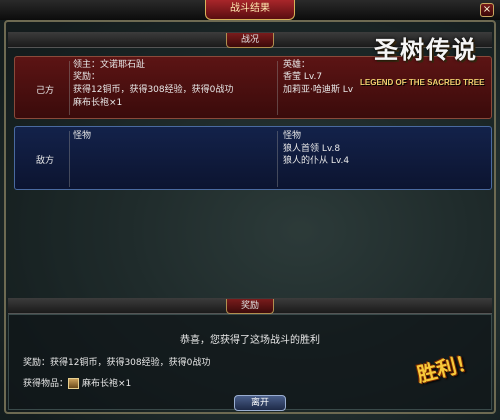  I want to click on ally-lord: 领主：文诺耶石趾, so click(109, 65).